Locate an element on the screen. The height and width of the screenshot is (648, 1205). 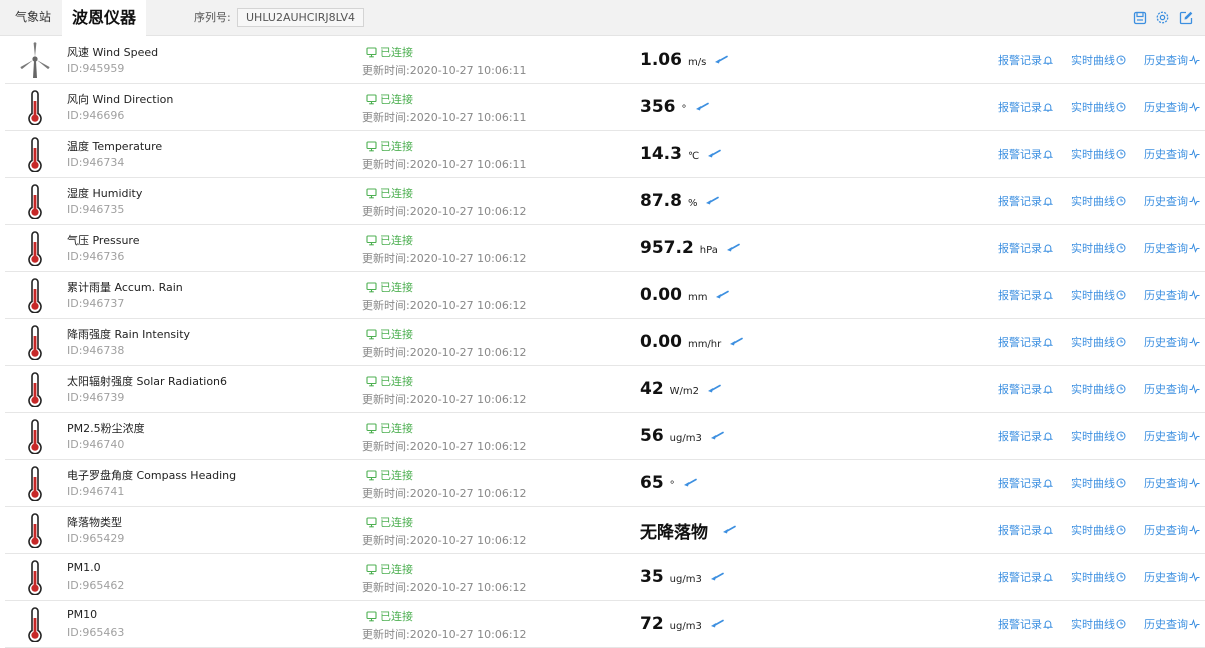
sensor-value: 42 is located at coordinates (652, 389).